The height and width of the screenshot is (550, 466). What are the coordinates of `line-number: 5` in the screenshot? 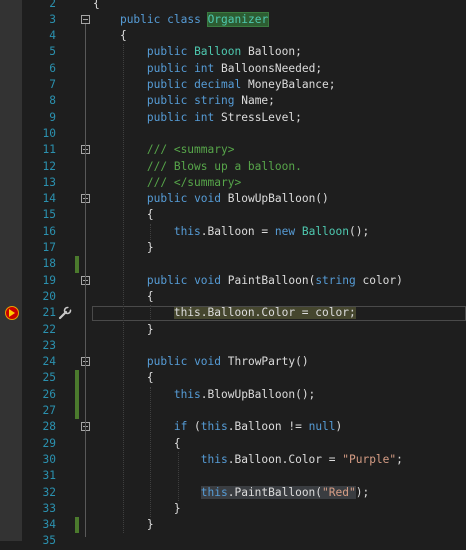 It's located at (39, 52).